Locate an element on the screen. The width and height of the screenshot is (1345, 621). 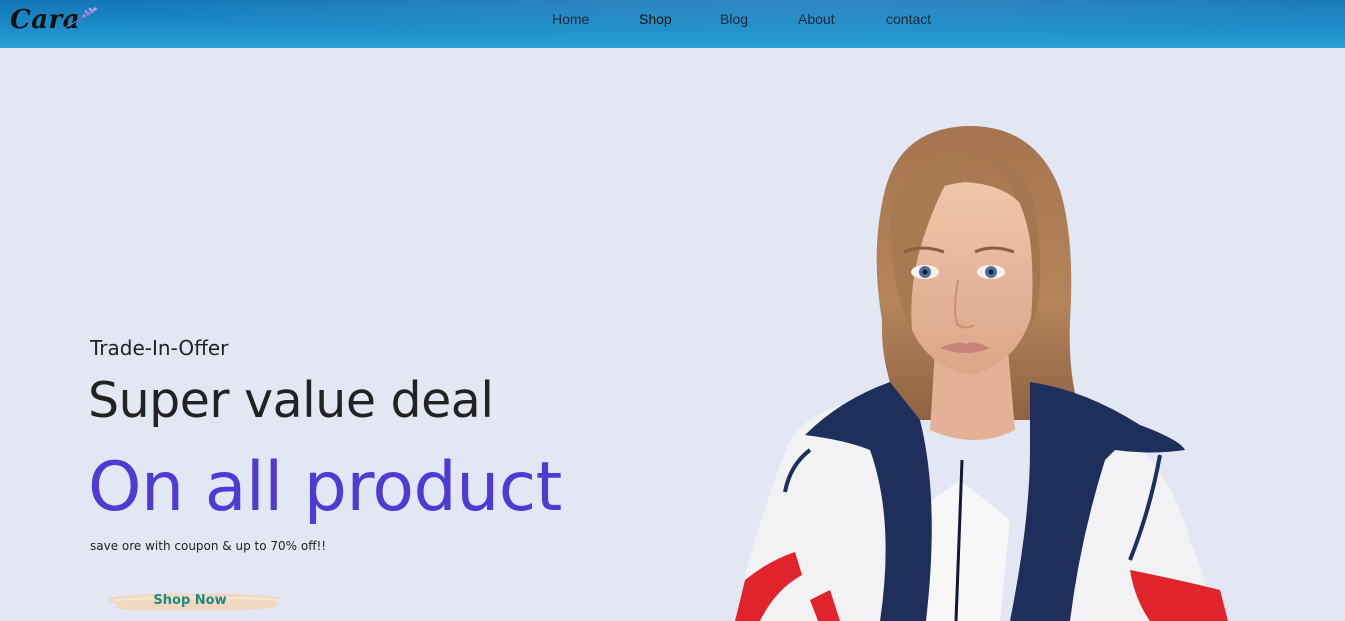
nav-home: Home is located at coordinates (570, 19).